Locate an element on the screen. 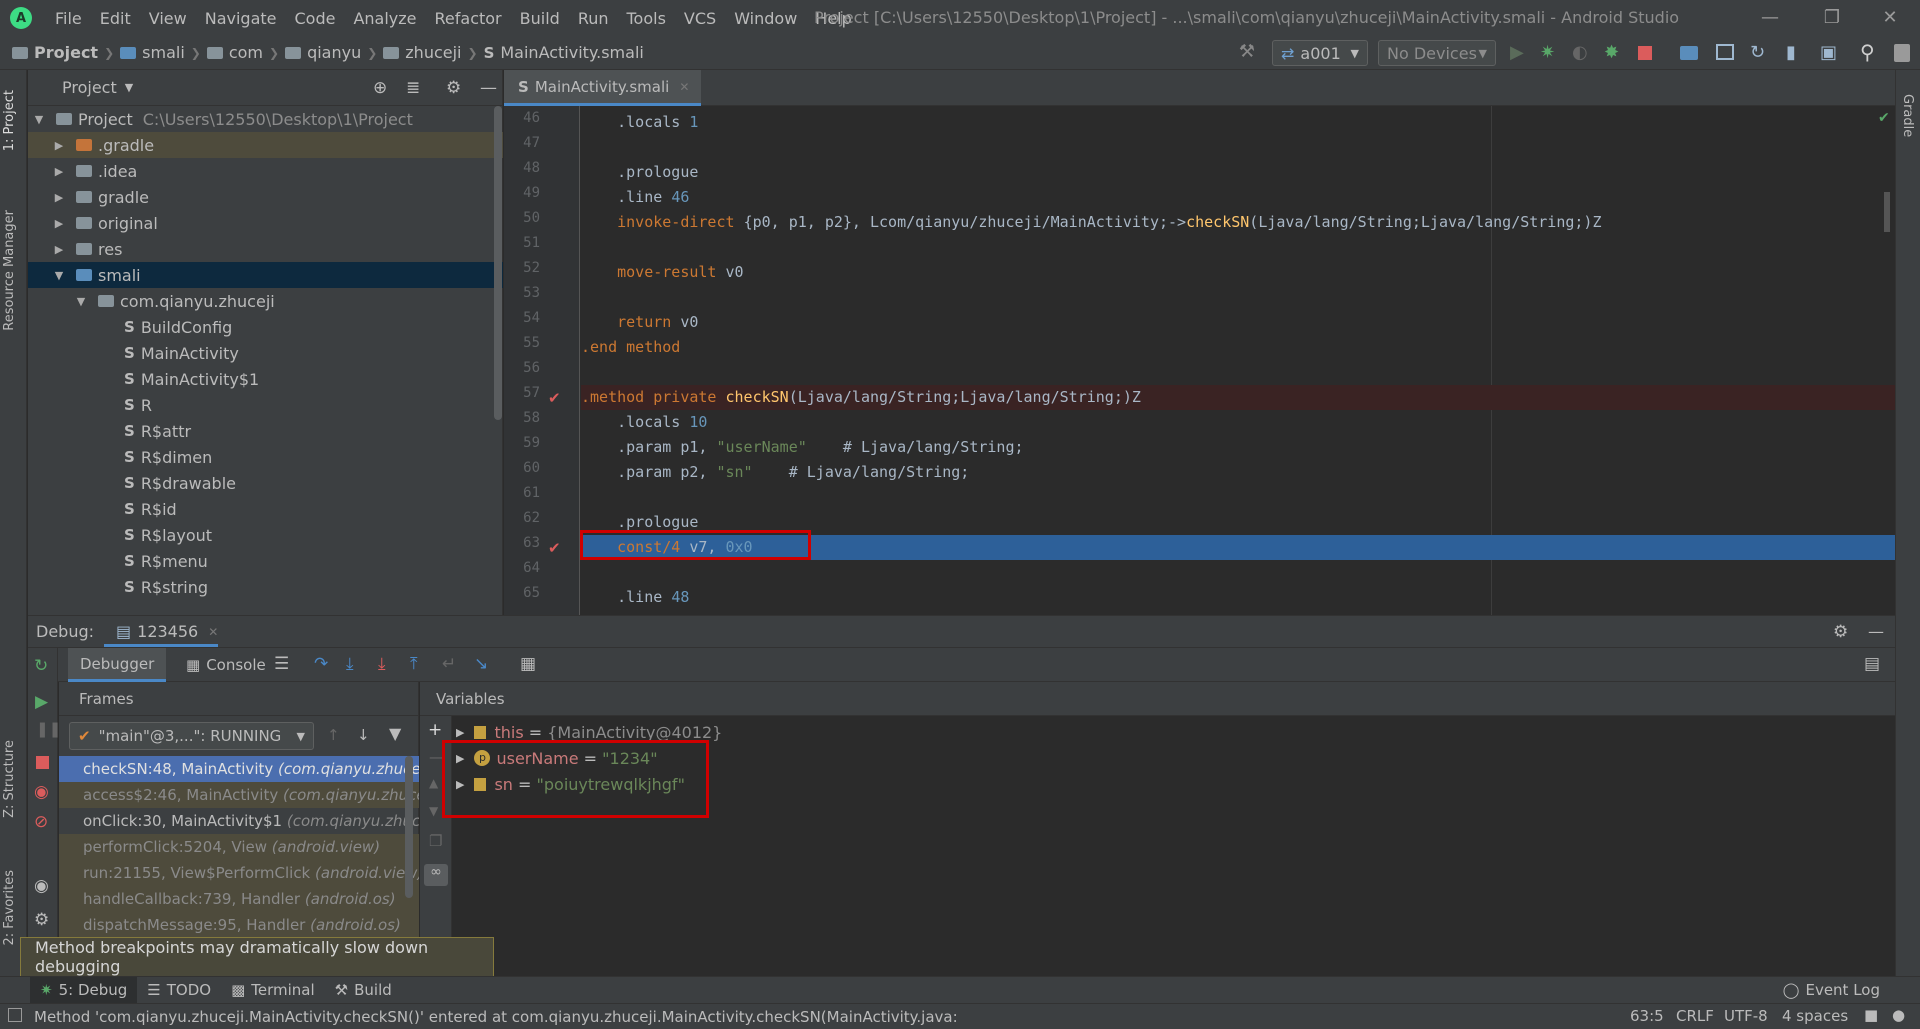  run-icon: ▶ is located at coordinates (1517, 52).